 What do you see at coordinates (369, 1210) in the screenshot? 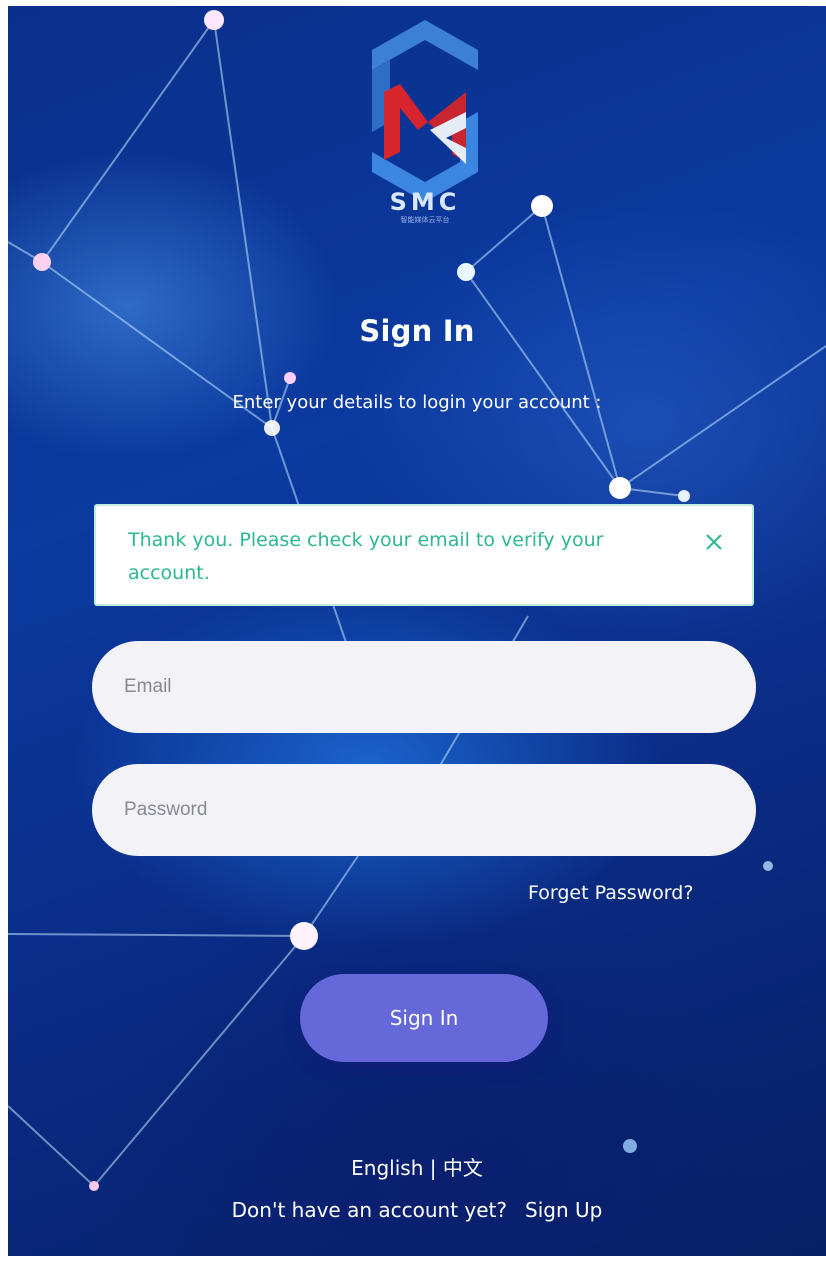
I see `no-account-text: Don't have an account yet?` at bounding box center [369, 1210].